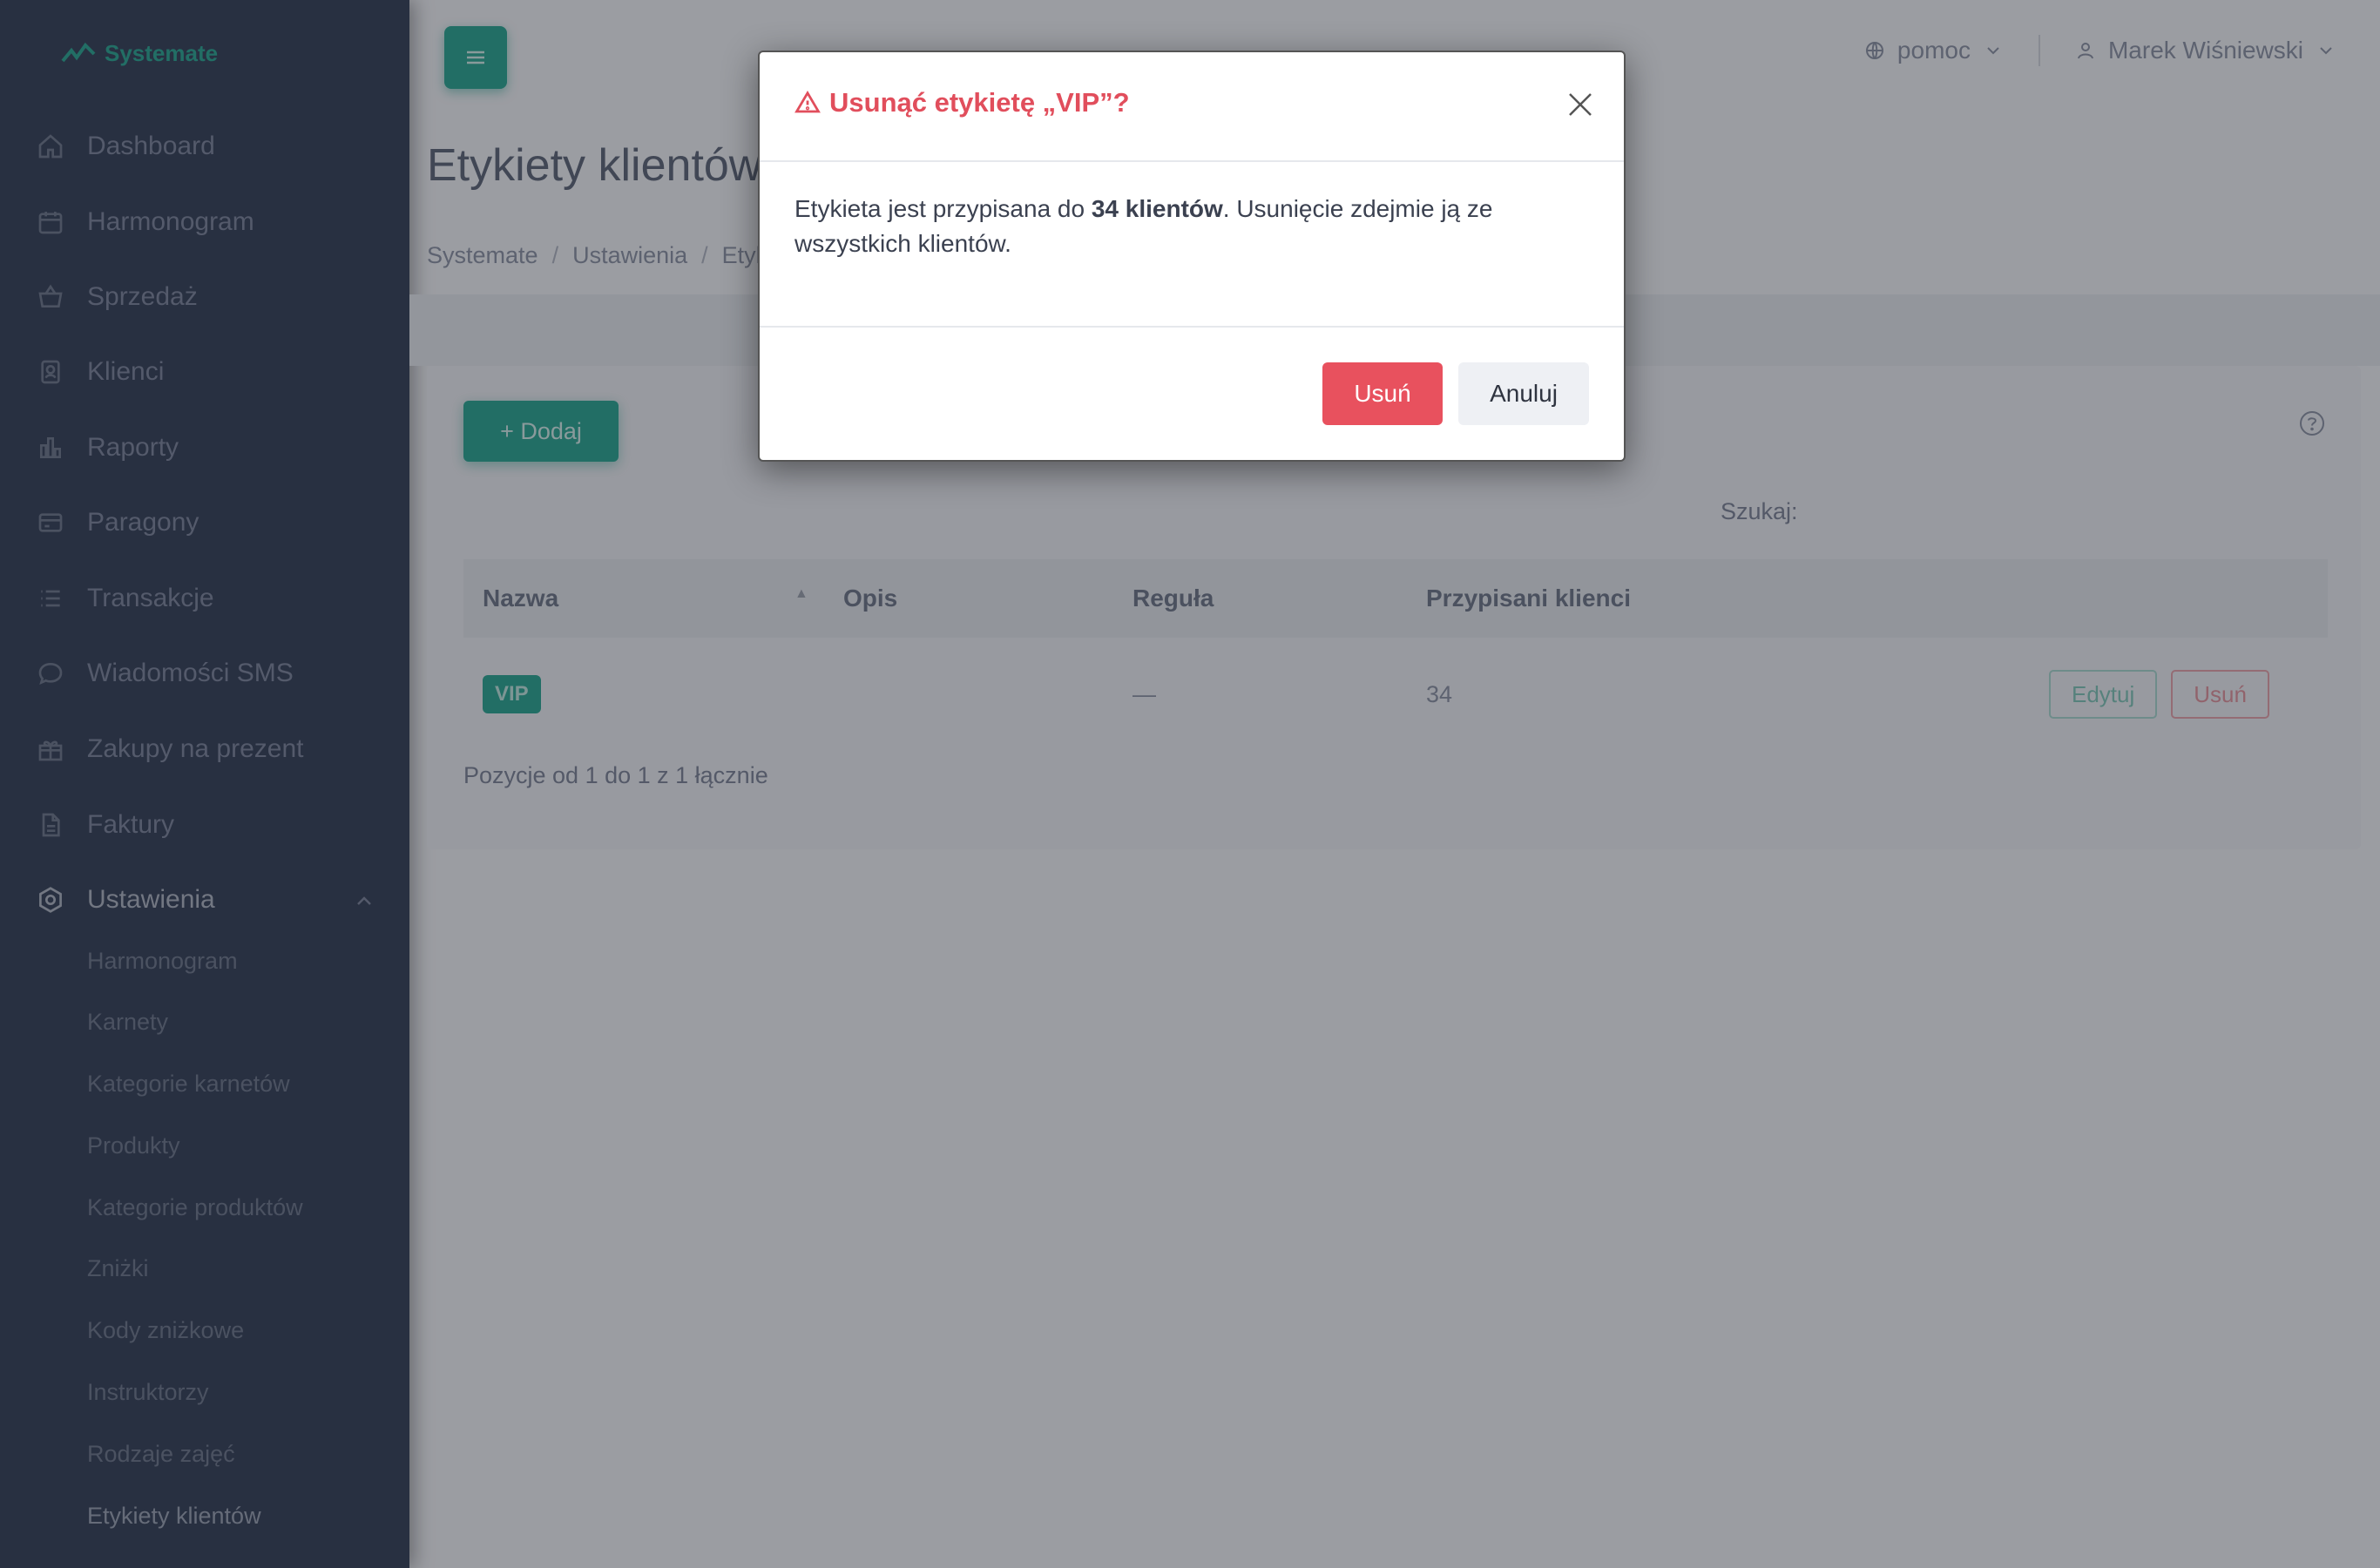  What do you see at coordinates (1580, 104) in the screenshot?
I see `close-icon` at bounding box center [1580, 104].